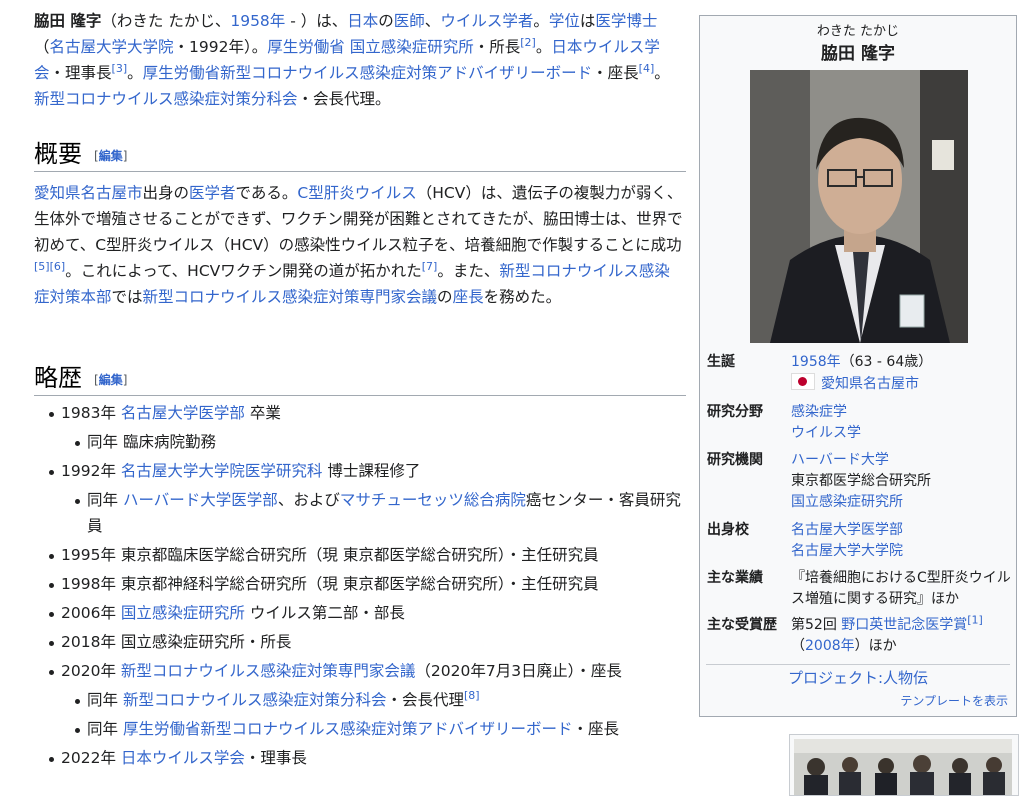 This screenshot has height=796, width=1029. I want to click on link-virology: ウイルス学, so click(826, 433).